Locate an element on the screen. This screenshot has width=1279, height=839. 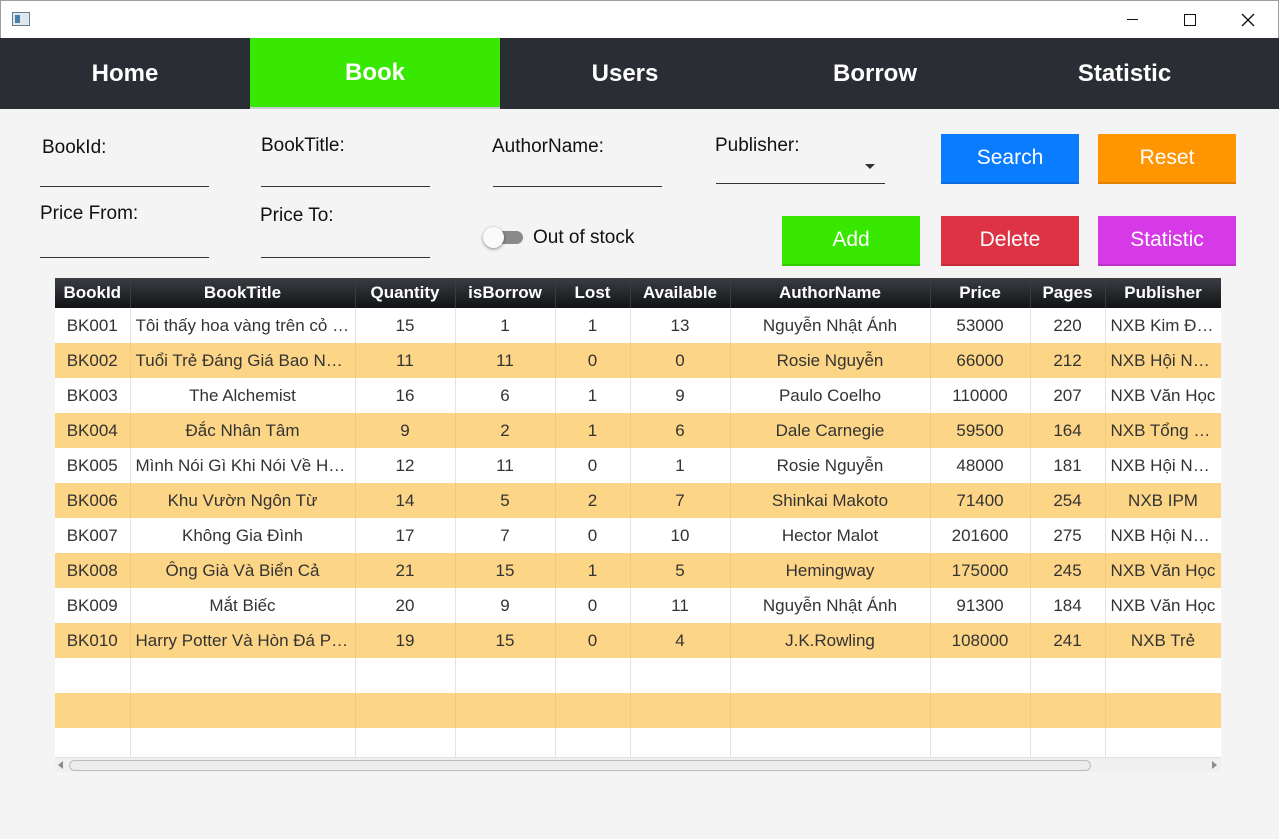
close-button is located at coordinates (1248, 19).